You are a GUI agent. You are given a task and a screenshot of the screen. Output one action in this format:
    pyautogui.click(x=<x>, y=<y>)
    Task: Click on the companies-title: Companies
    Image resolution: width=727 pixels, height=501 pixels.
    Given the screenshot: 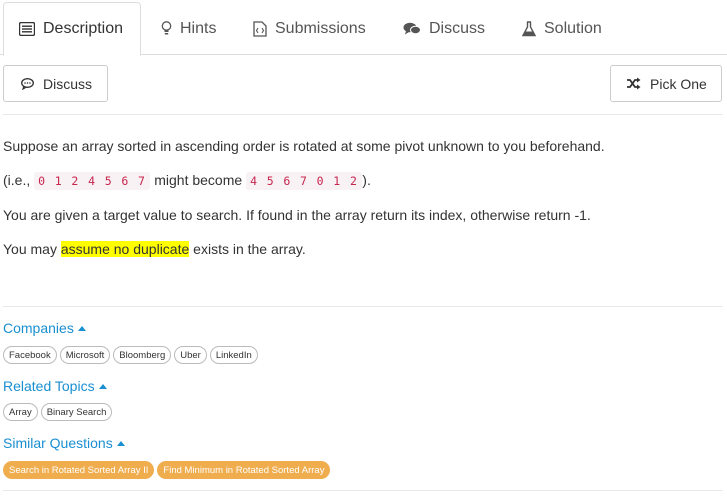 What is the action you would take?
    pyautogui.click(x=38, y=328)
    